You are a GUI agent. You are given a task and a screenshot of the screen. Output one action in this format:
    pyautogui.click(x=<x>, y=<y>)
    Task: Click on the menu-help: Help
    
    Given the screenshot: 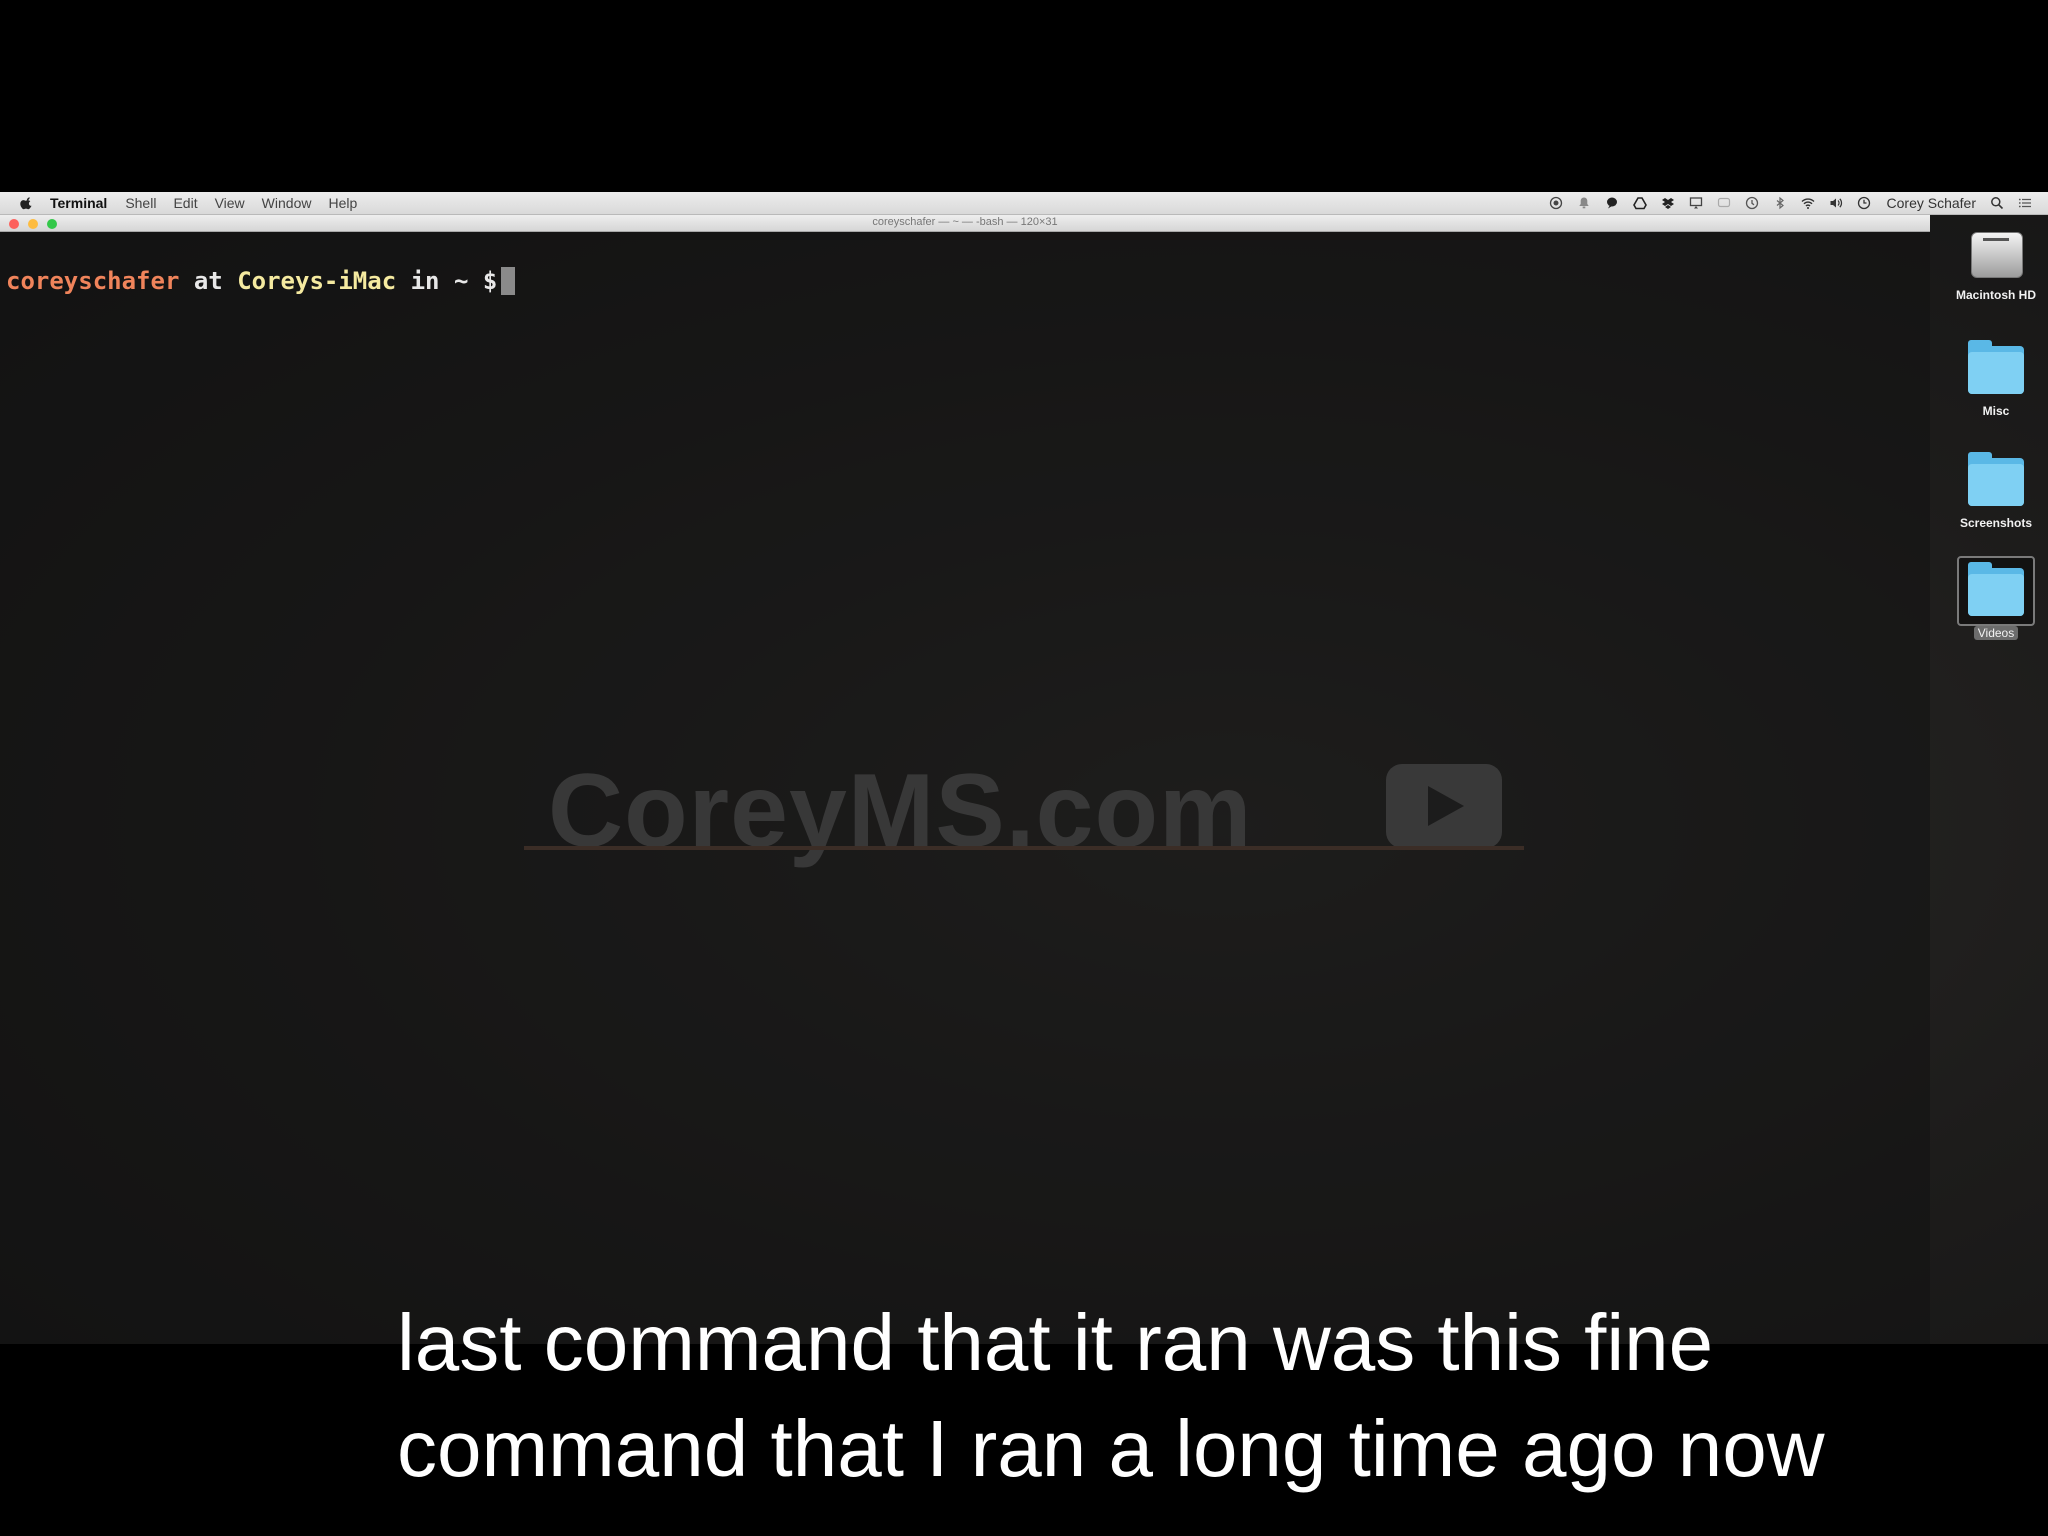 What is the action you would take?
    pyautogui.click(x=342, y=203)
    